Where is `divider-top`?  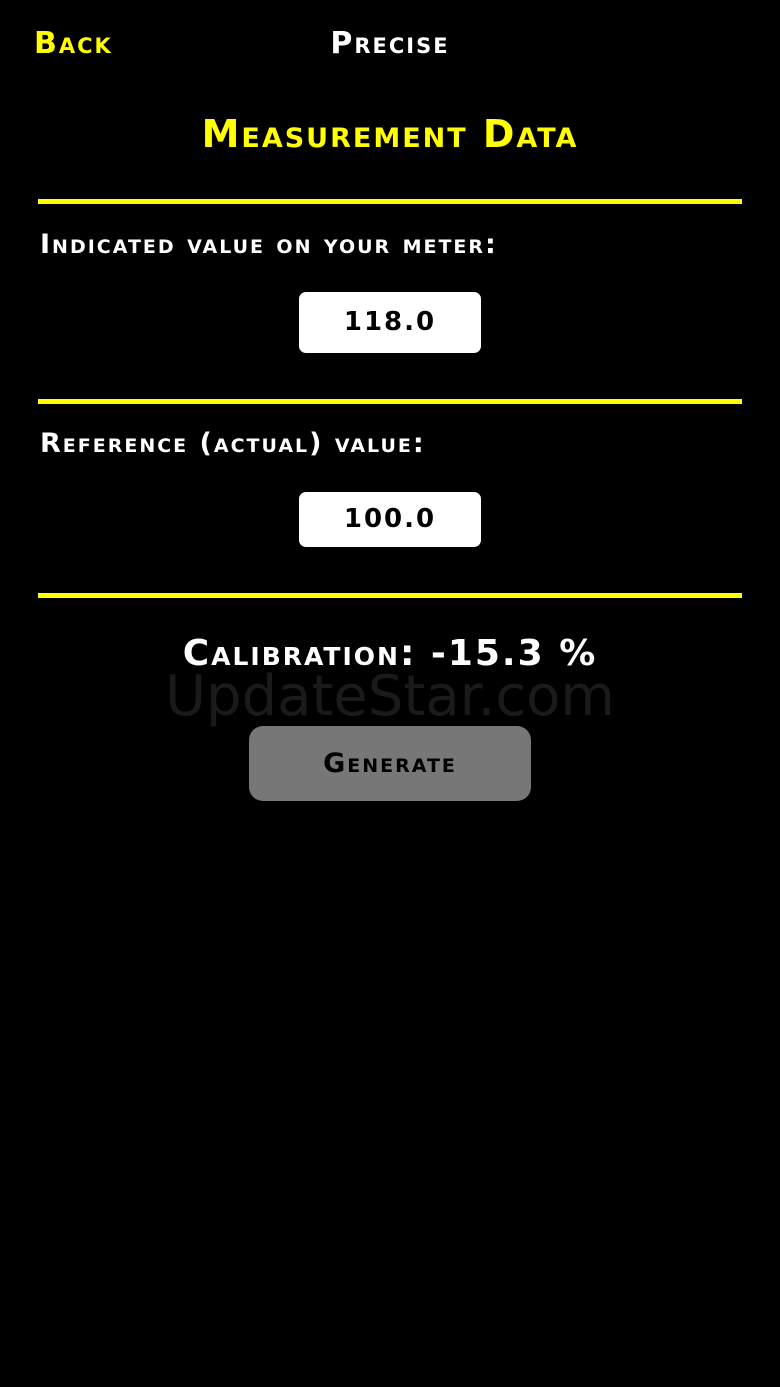 divider-top is located at coordinates (390, 201).